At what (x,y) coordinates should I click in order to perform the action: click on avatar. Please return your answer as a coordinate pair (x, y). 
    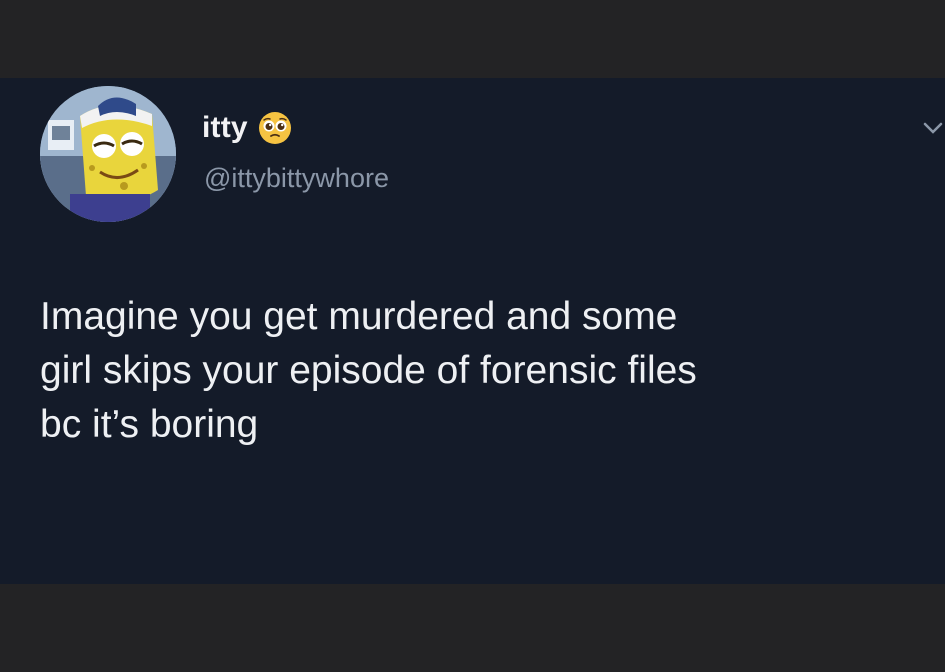
    Looking at the image, I should click on (108, 154).